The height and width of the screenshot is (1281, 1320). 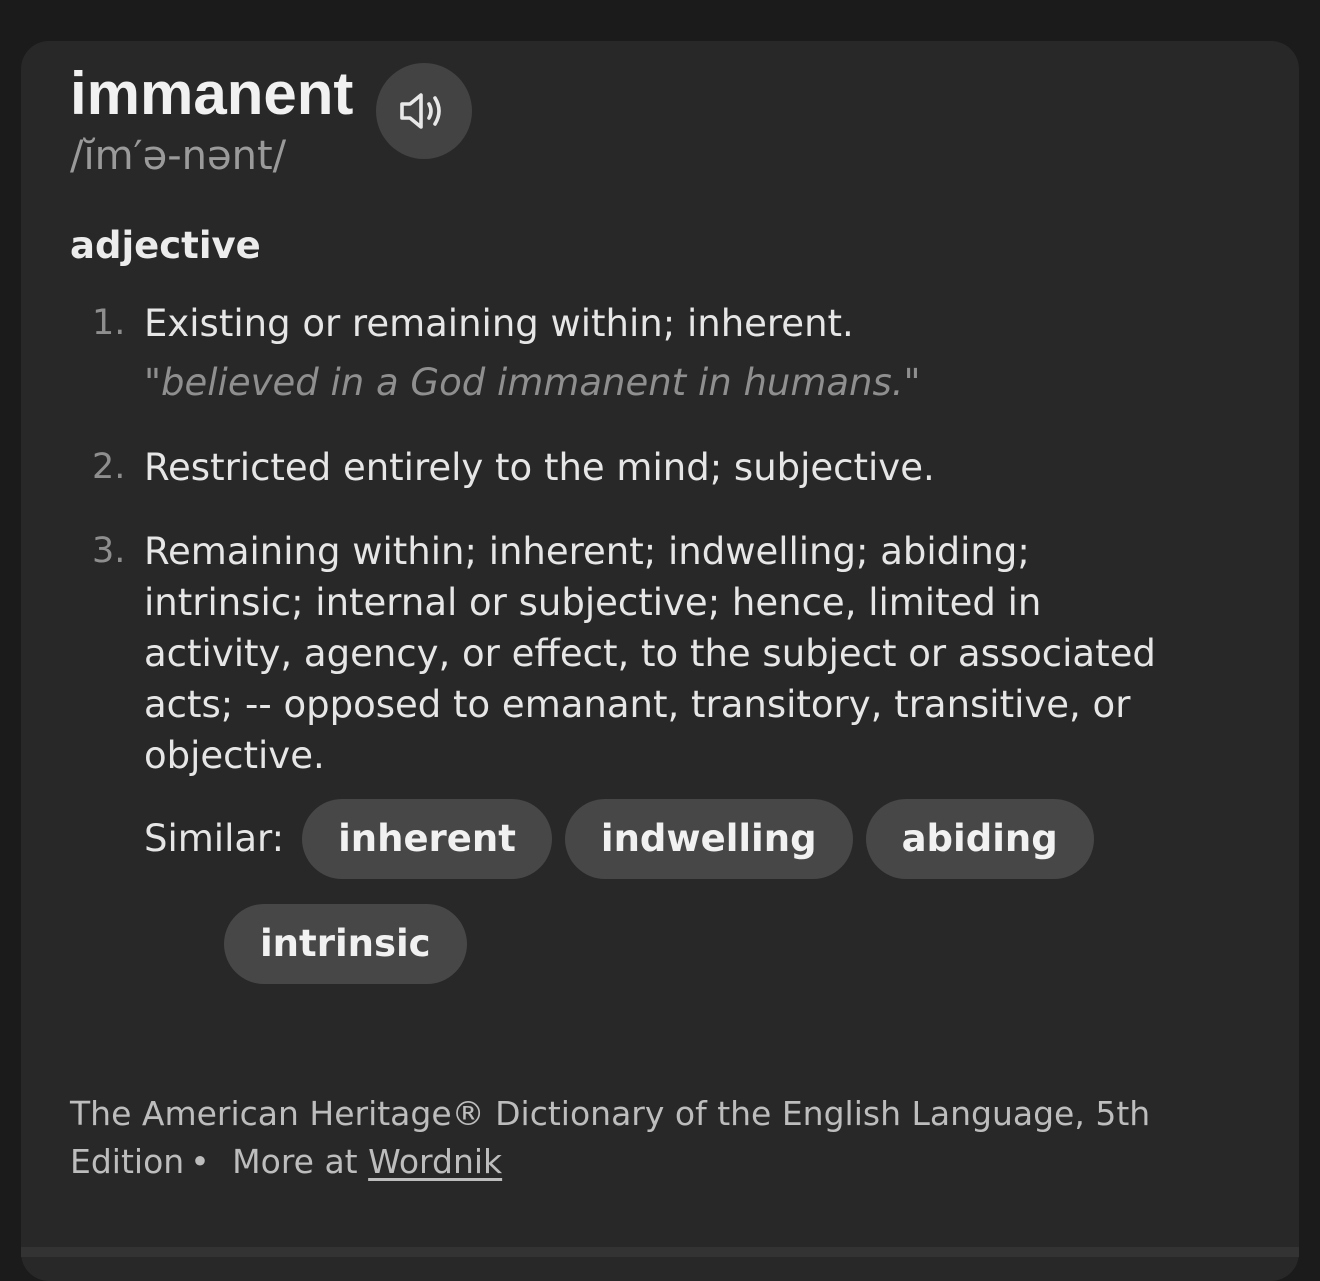 I want to click on similar-words-row-2: intrinsic, so click(x=707, y=944).